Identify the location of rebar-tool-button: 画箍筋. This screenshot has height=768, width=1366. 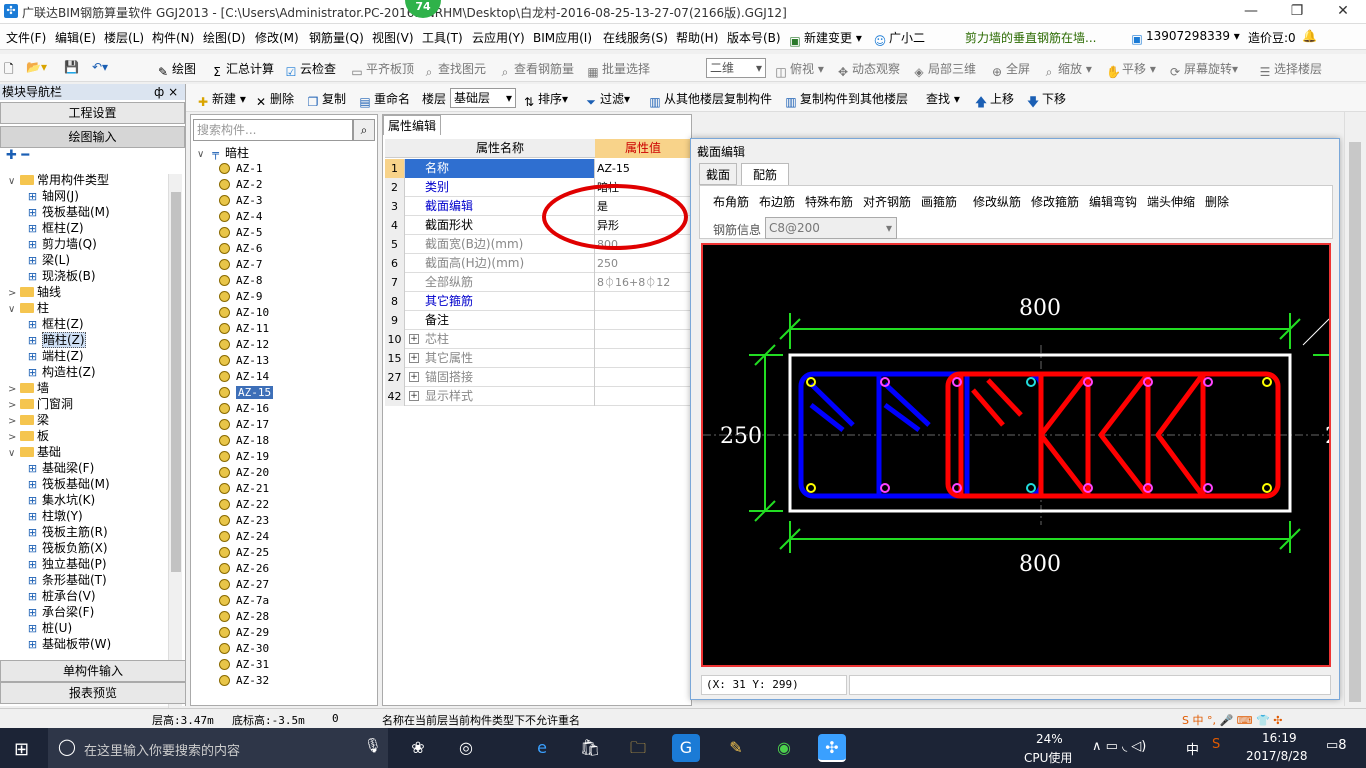
(939, 201).